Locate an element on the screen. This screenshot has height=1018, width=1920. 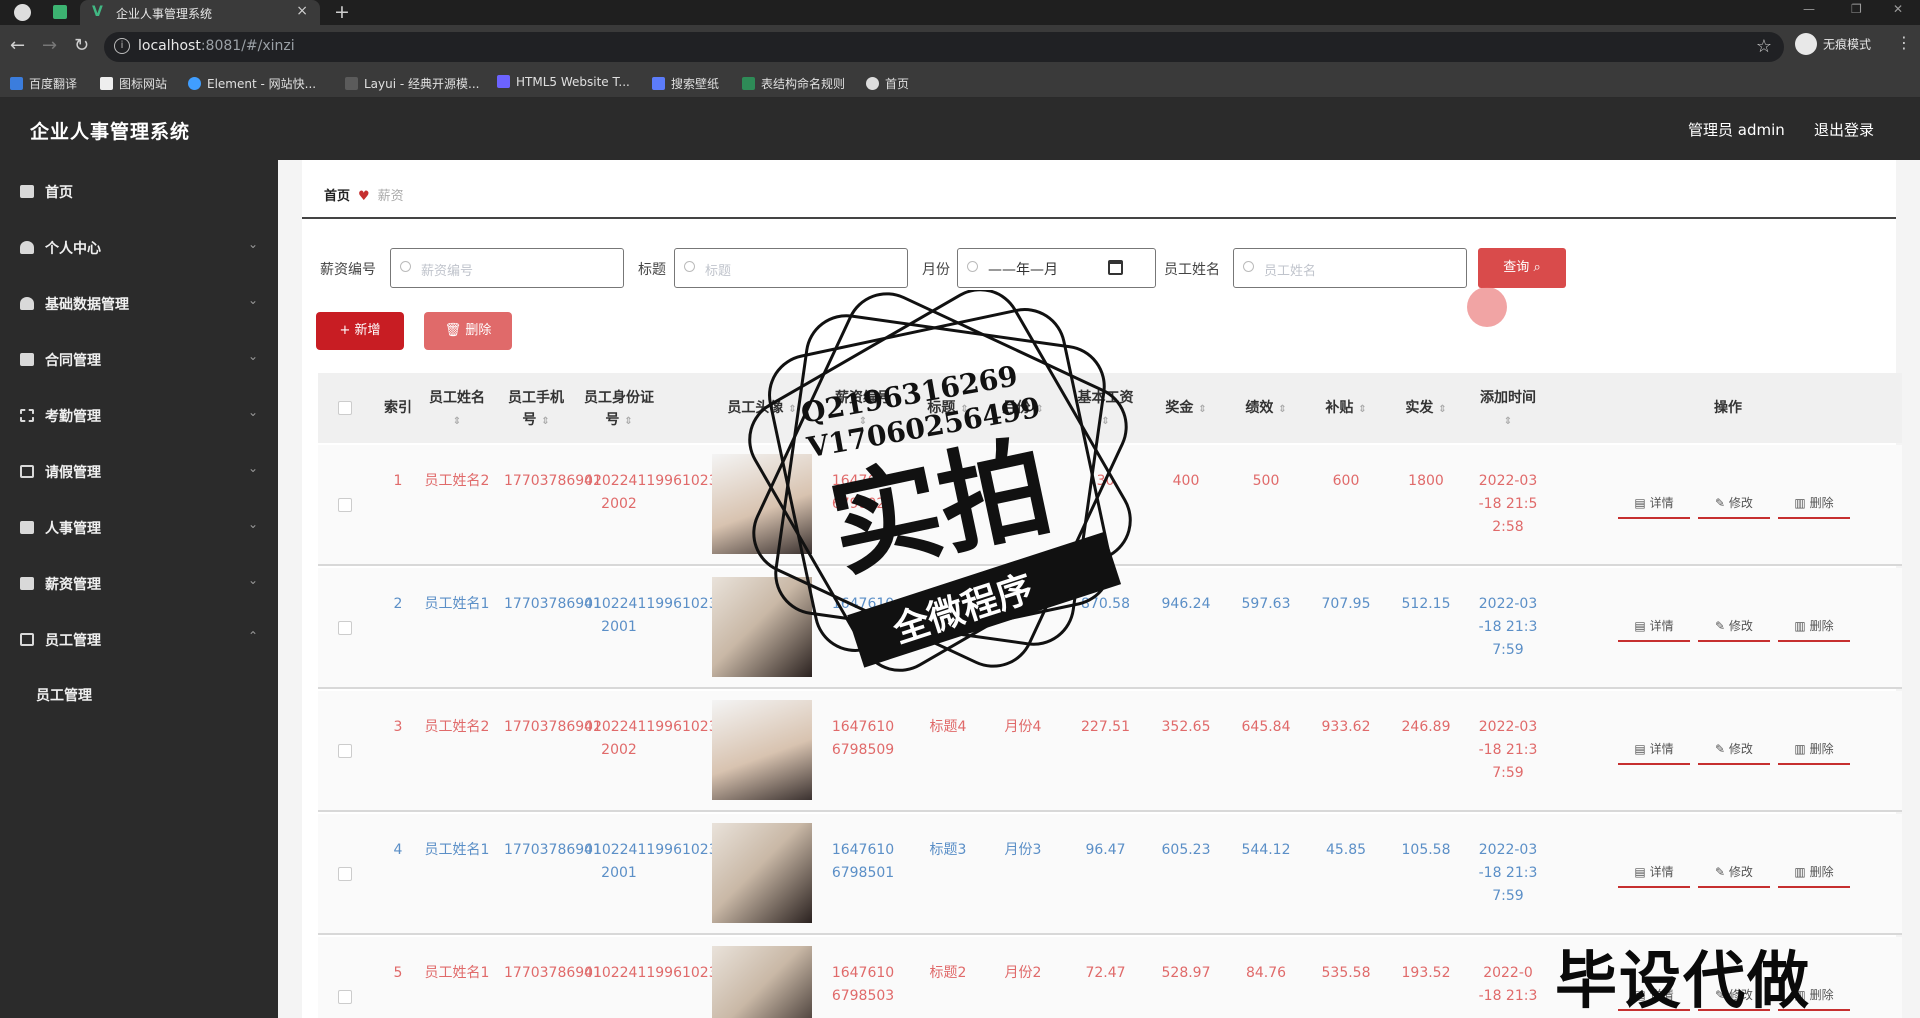
sidebar-item-leave: 请假管理 ⌄ is located at coordinates (139, 473).